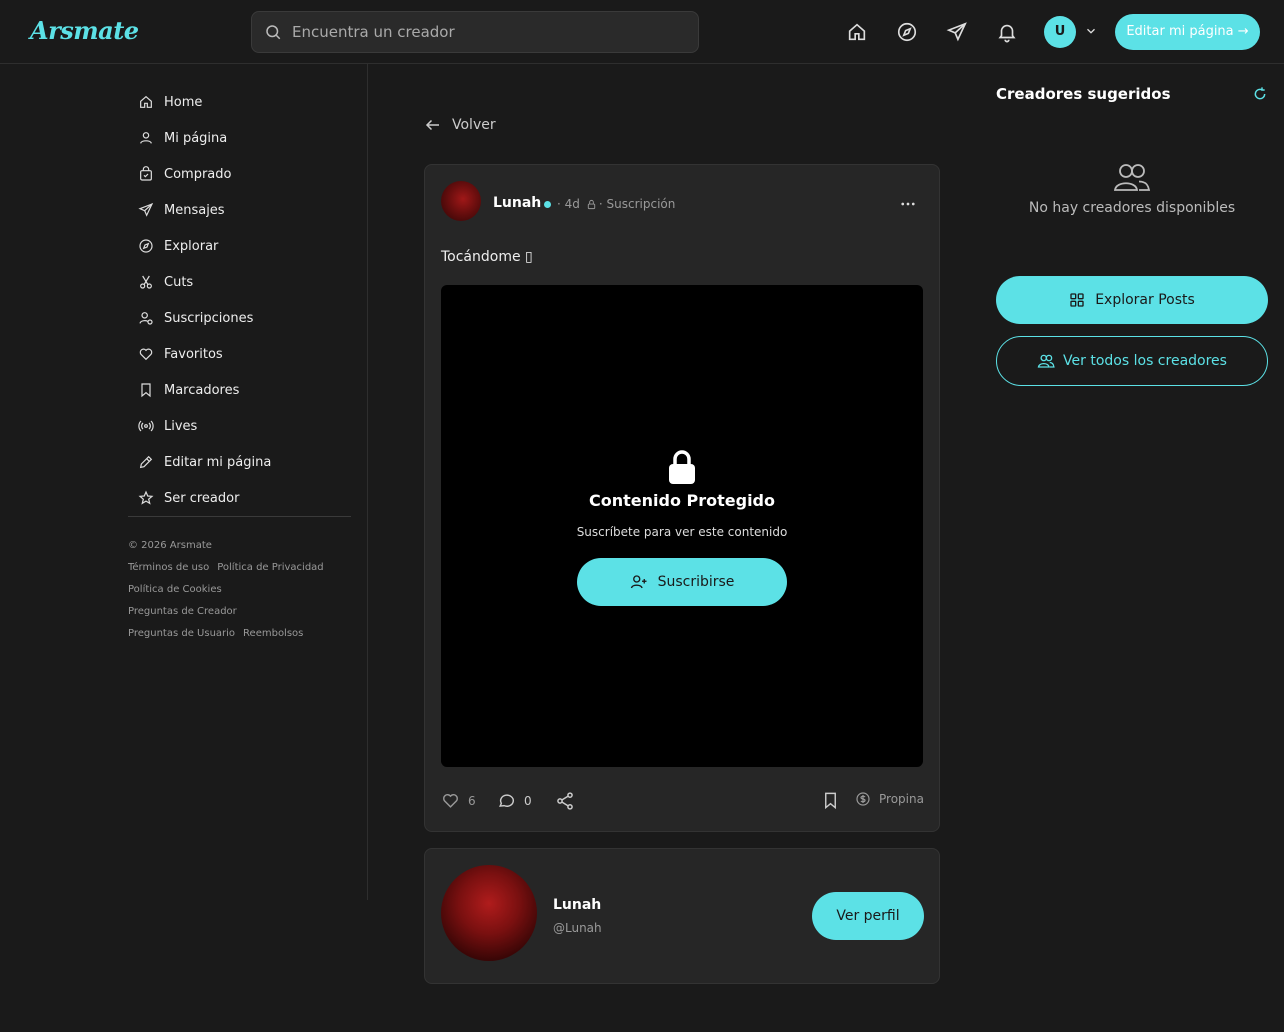 Image resolution: width=1284 pixels, height=1032 pixels. I want to click on refunds-link: Reembolsos, so click(273, 634).